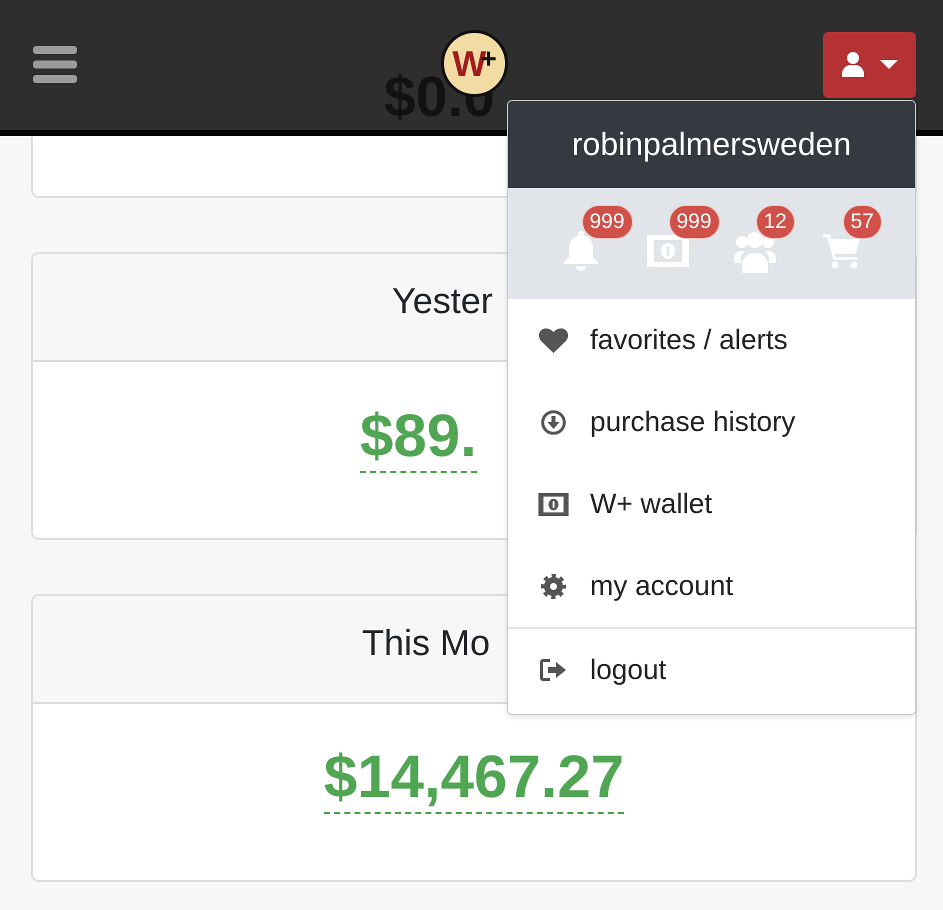  I want to click on heart-icon, so click(553, 340).